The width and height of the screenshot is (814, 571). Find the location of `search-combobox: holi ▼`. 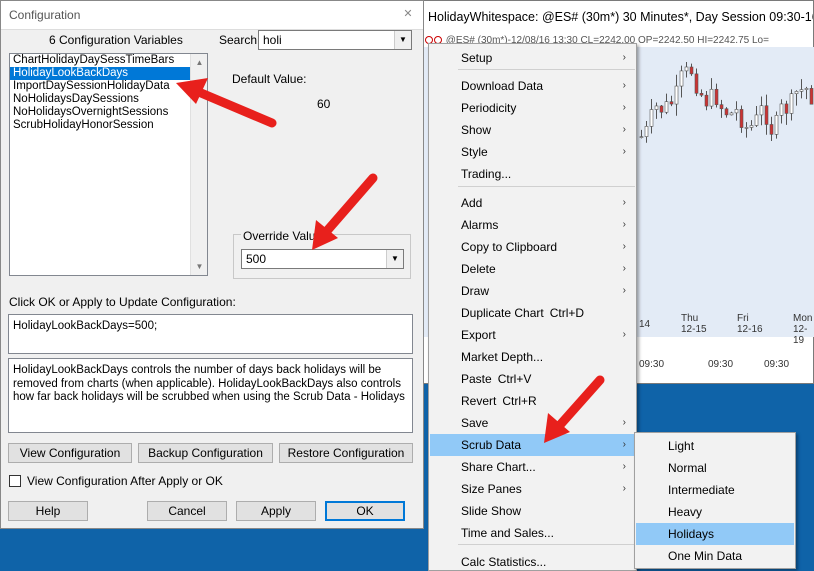

search-combobox: holi ▼ is located at coordinates (335, 40).